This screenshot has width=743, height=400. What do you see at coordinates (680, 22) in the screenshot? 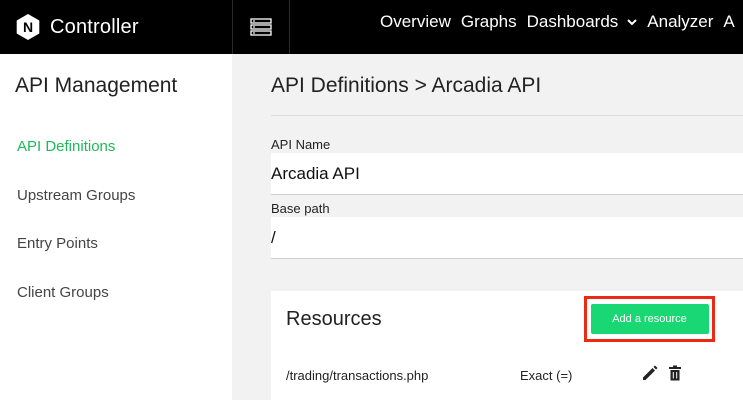
I see `nav-analyzer: Analyzer` at bounding box center [680, 22].